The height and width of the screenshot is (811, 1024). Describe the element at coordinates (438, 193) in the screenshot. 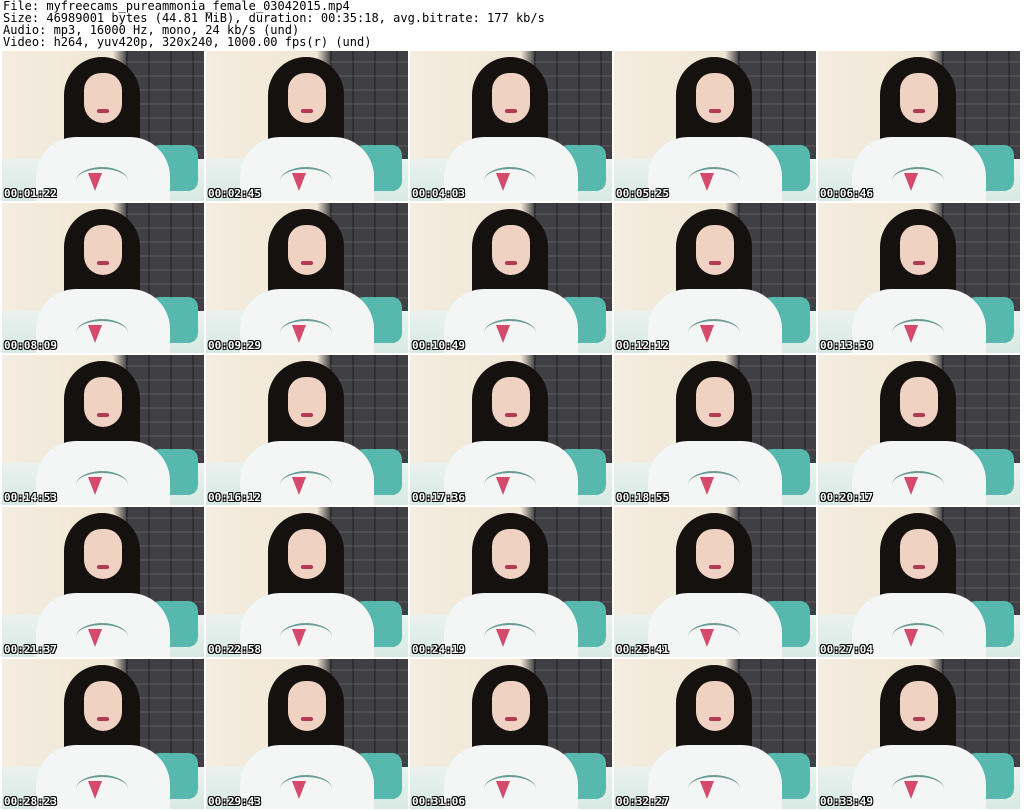

I see `thumbnail-timestamp: 00:04:03` at that location.